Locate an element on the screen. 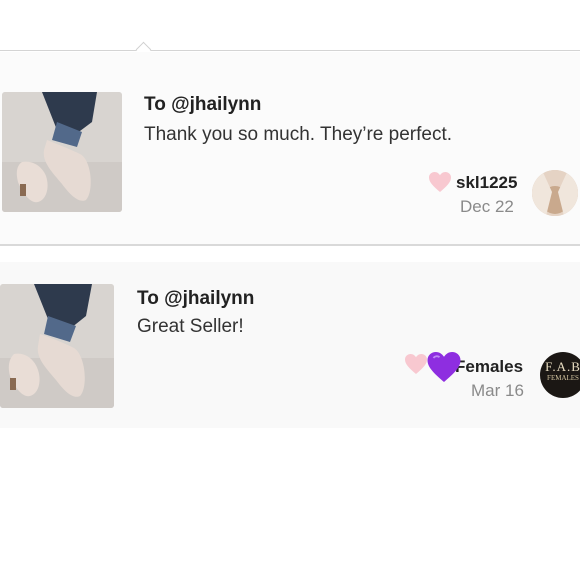  review-message: Great Seller! is located at coordinates (190, 326).